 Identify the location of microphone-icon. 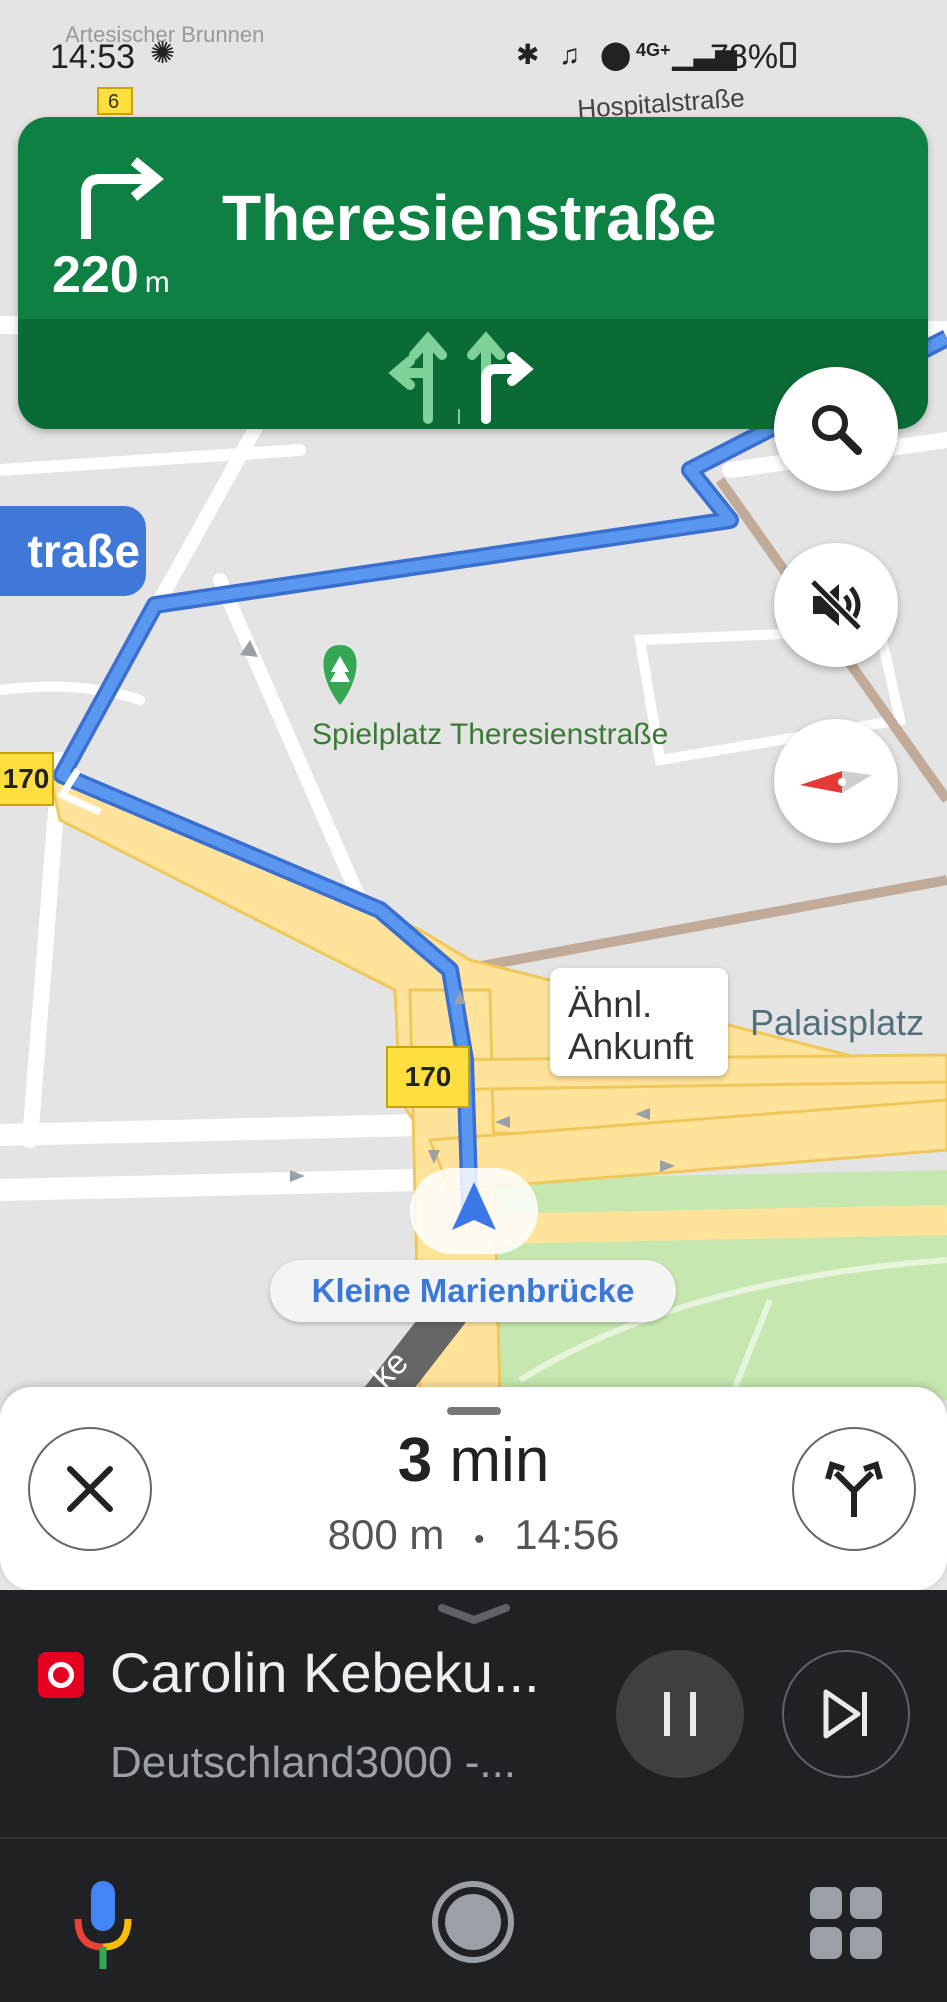
(103, 1925).